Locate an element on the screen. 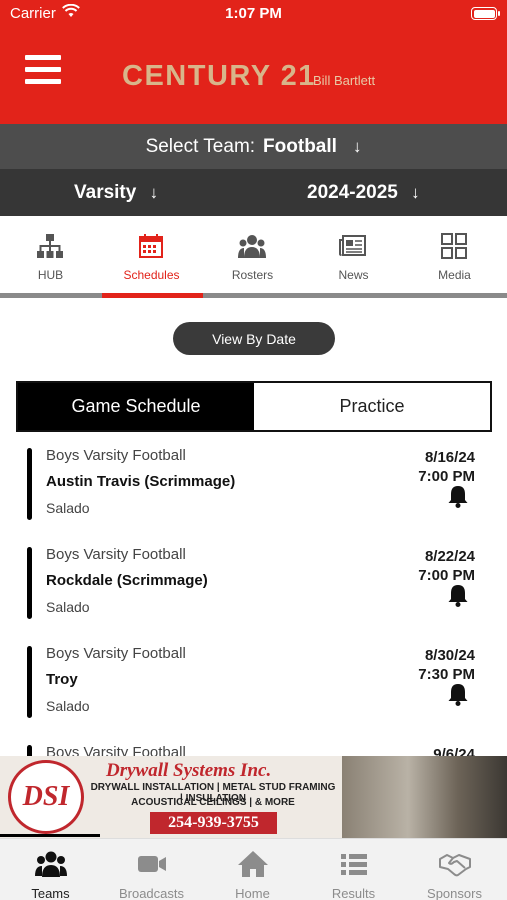  nav-label: Sponsors is located at coordinates (454, 893).